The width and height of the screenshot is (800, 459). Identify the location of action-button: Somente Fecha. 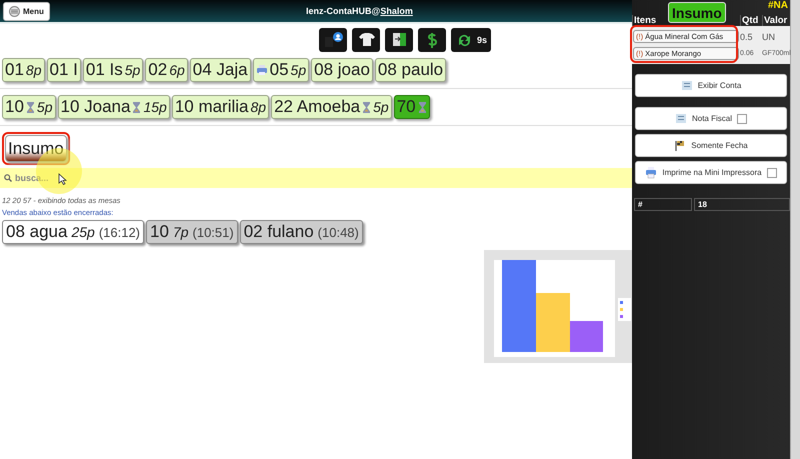
(711, 145).